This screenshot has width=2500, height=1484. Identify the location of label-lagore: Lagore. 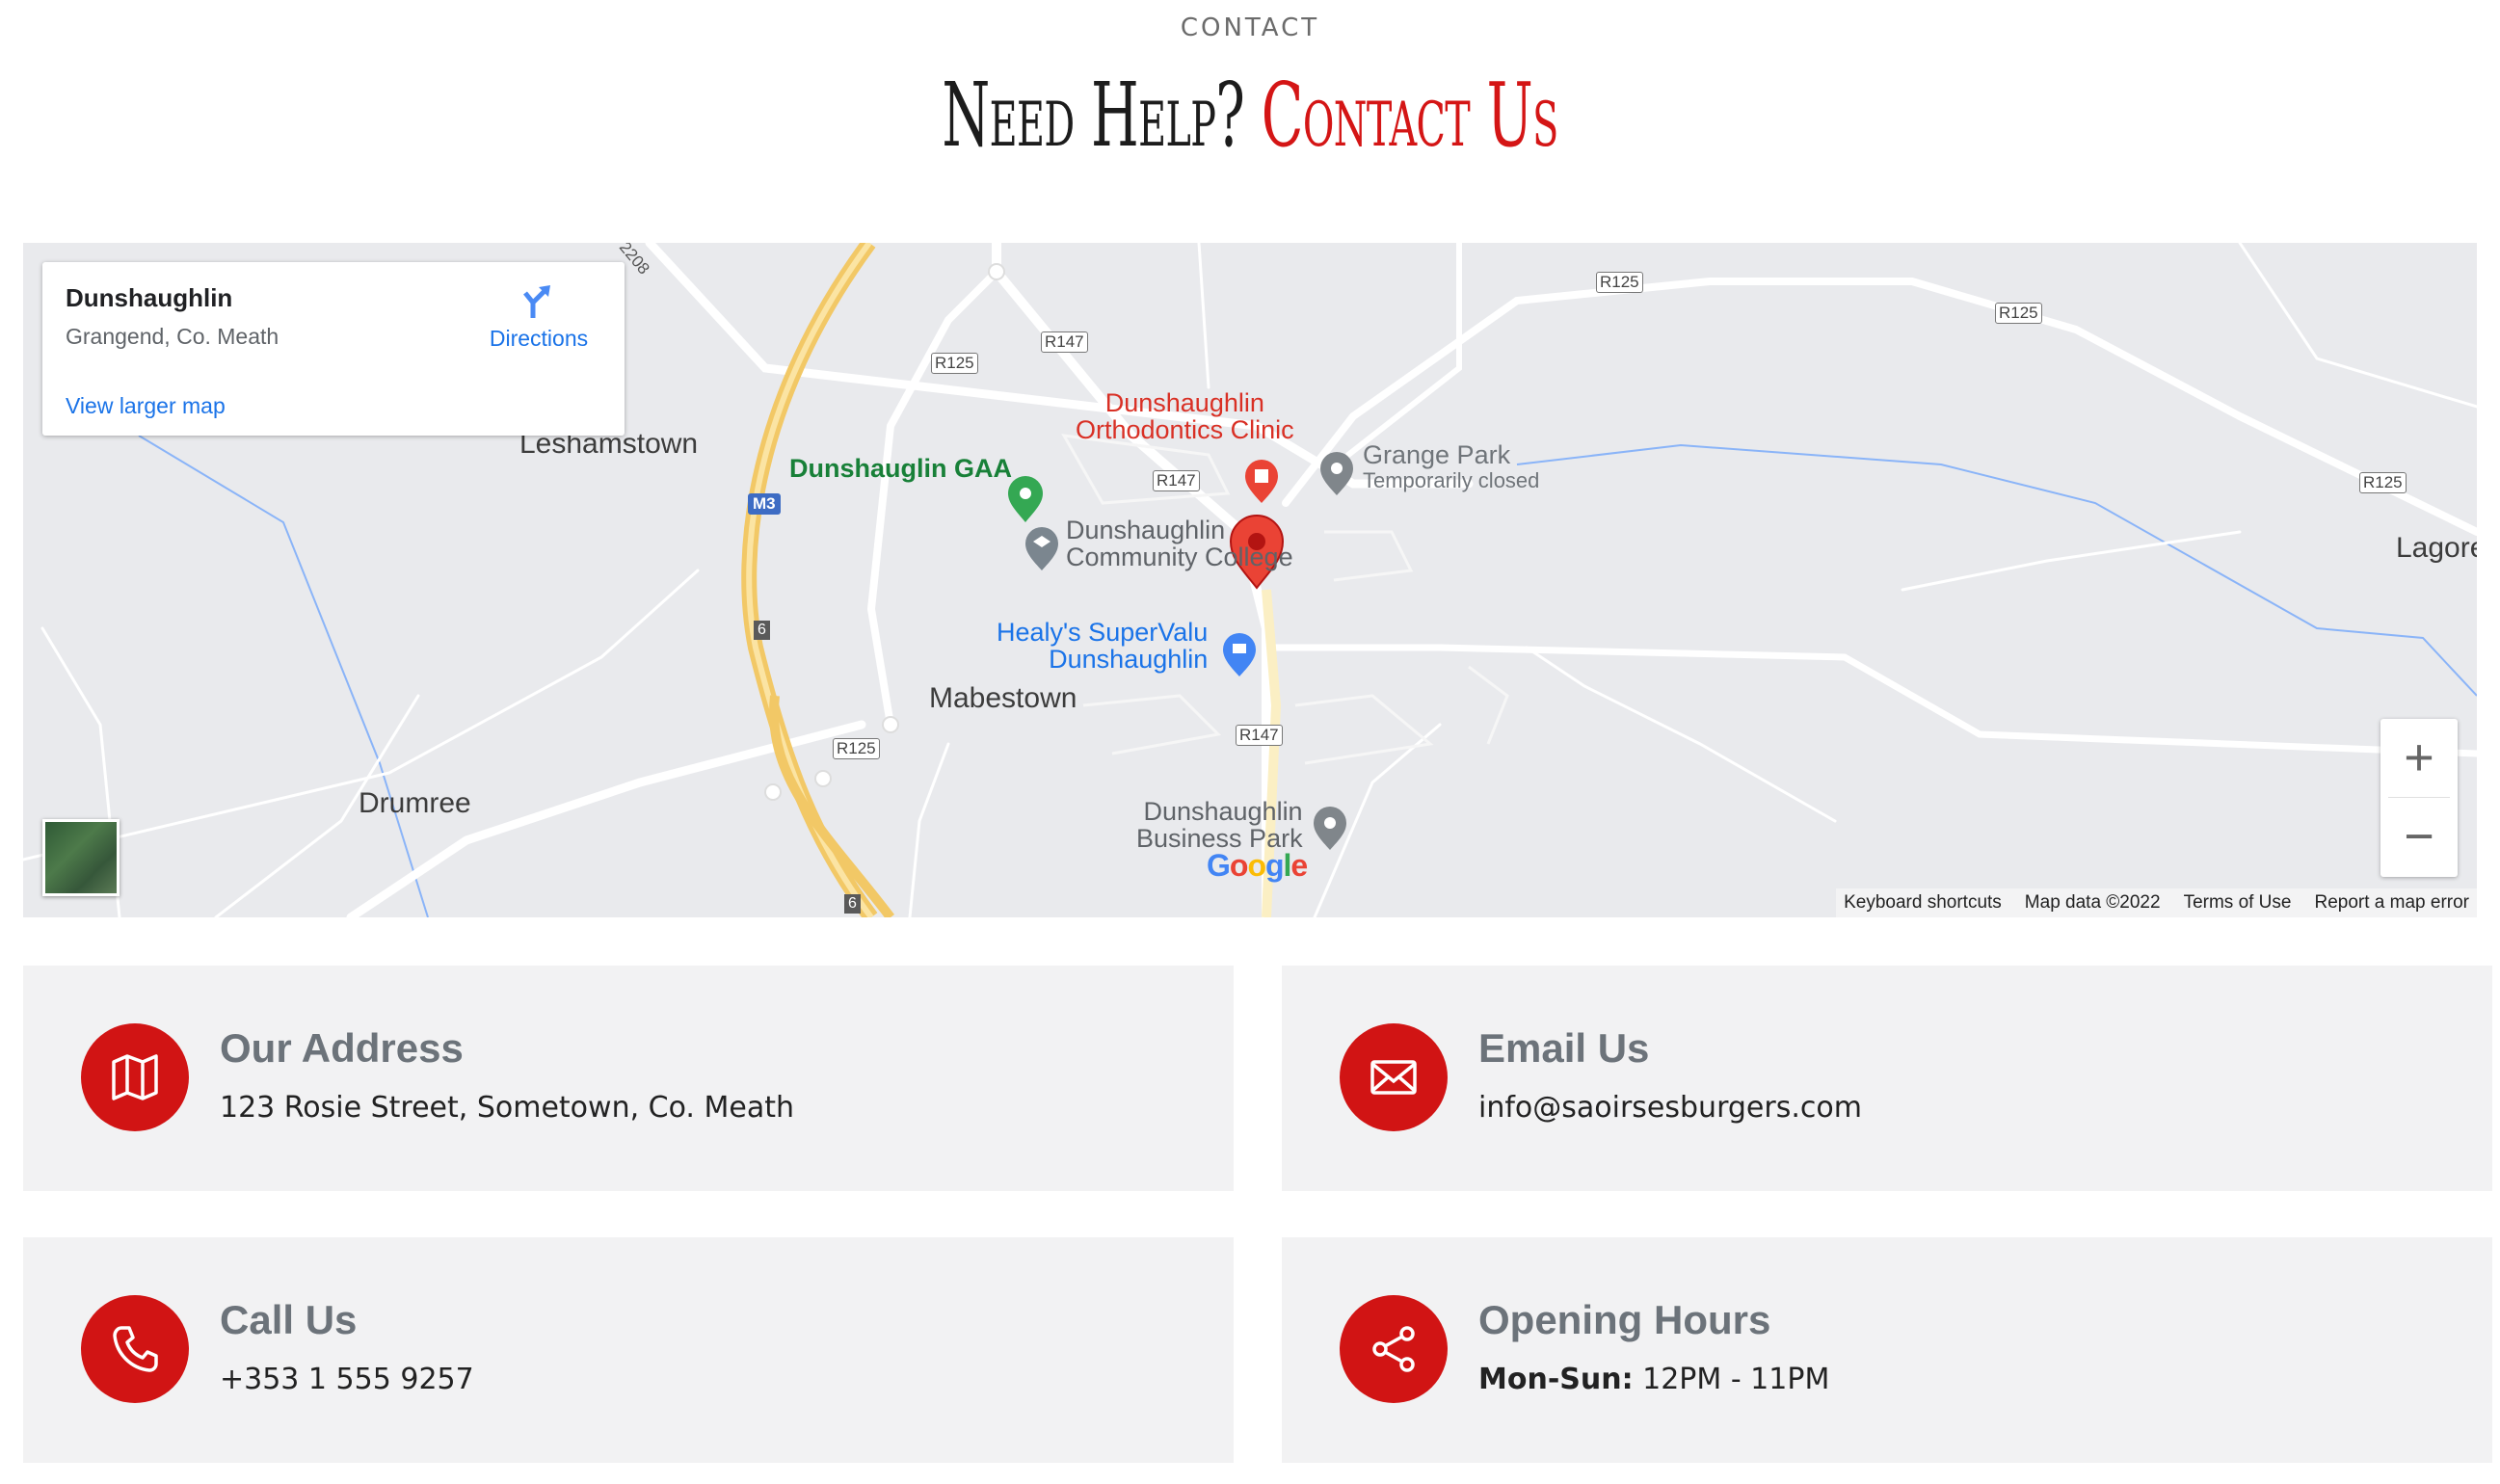
(2436, 548).